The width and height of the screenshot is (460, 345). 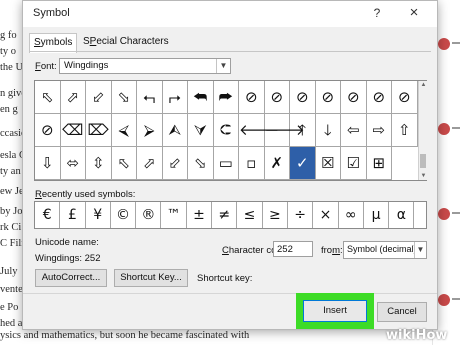 What do you see at coordinates (402, 215) in the screenshot?
I see `recent-symbol-cell: α` at bounding box center [402, 215].